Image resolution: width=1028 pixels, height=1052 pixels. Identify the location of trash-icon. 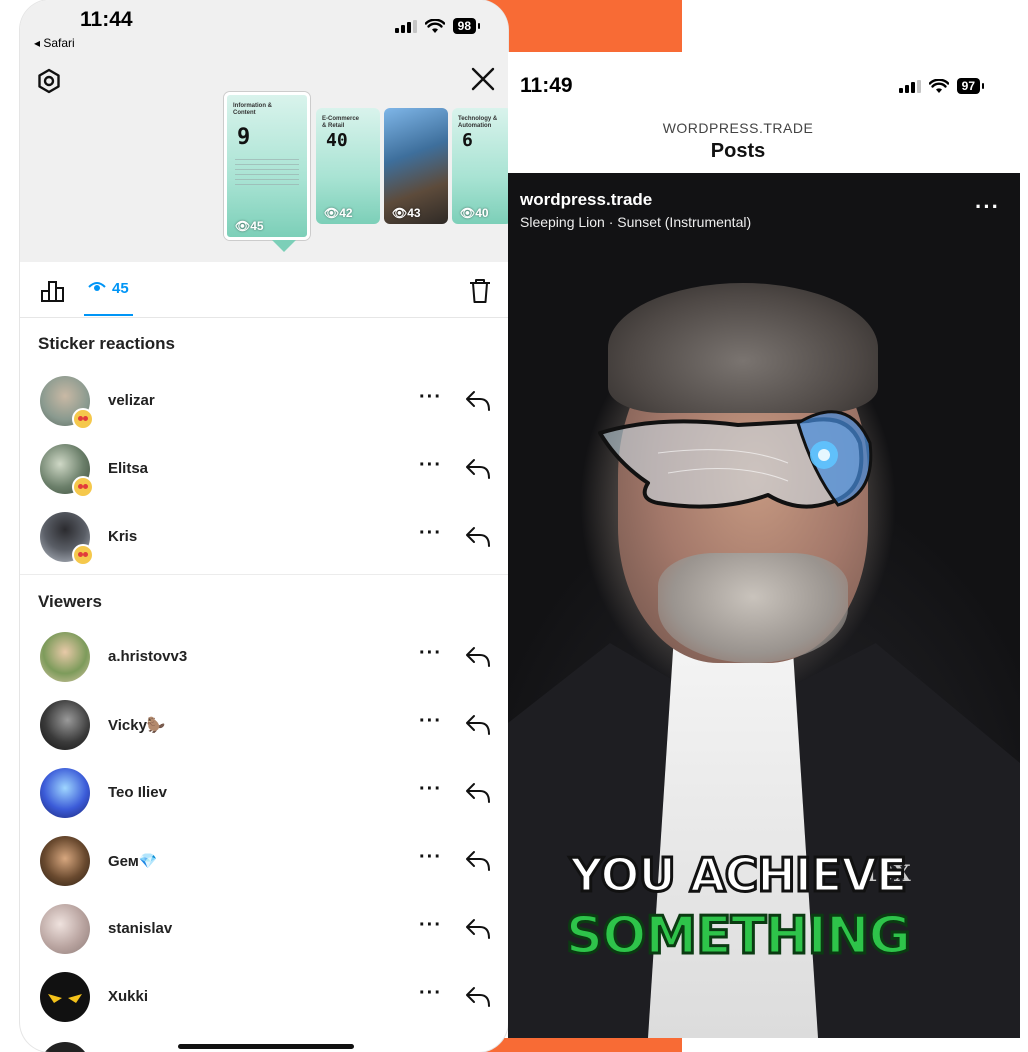
(480, 291).